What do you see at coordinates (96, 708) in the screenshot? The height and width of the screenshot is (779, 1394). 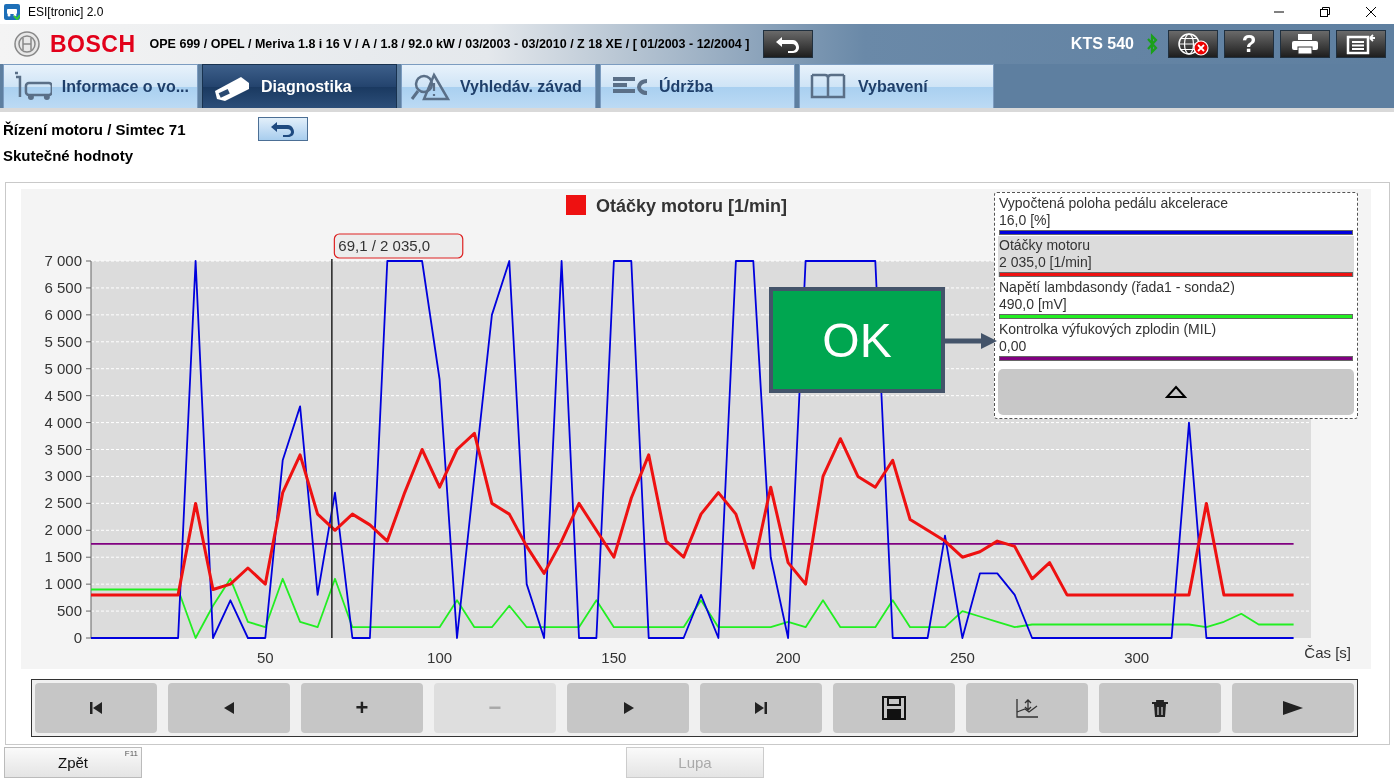 I see `skip-start-icon` at bounding box center [96, 708].